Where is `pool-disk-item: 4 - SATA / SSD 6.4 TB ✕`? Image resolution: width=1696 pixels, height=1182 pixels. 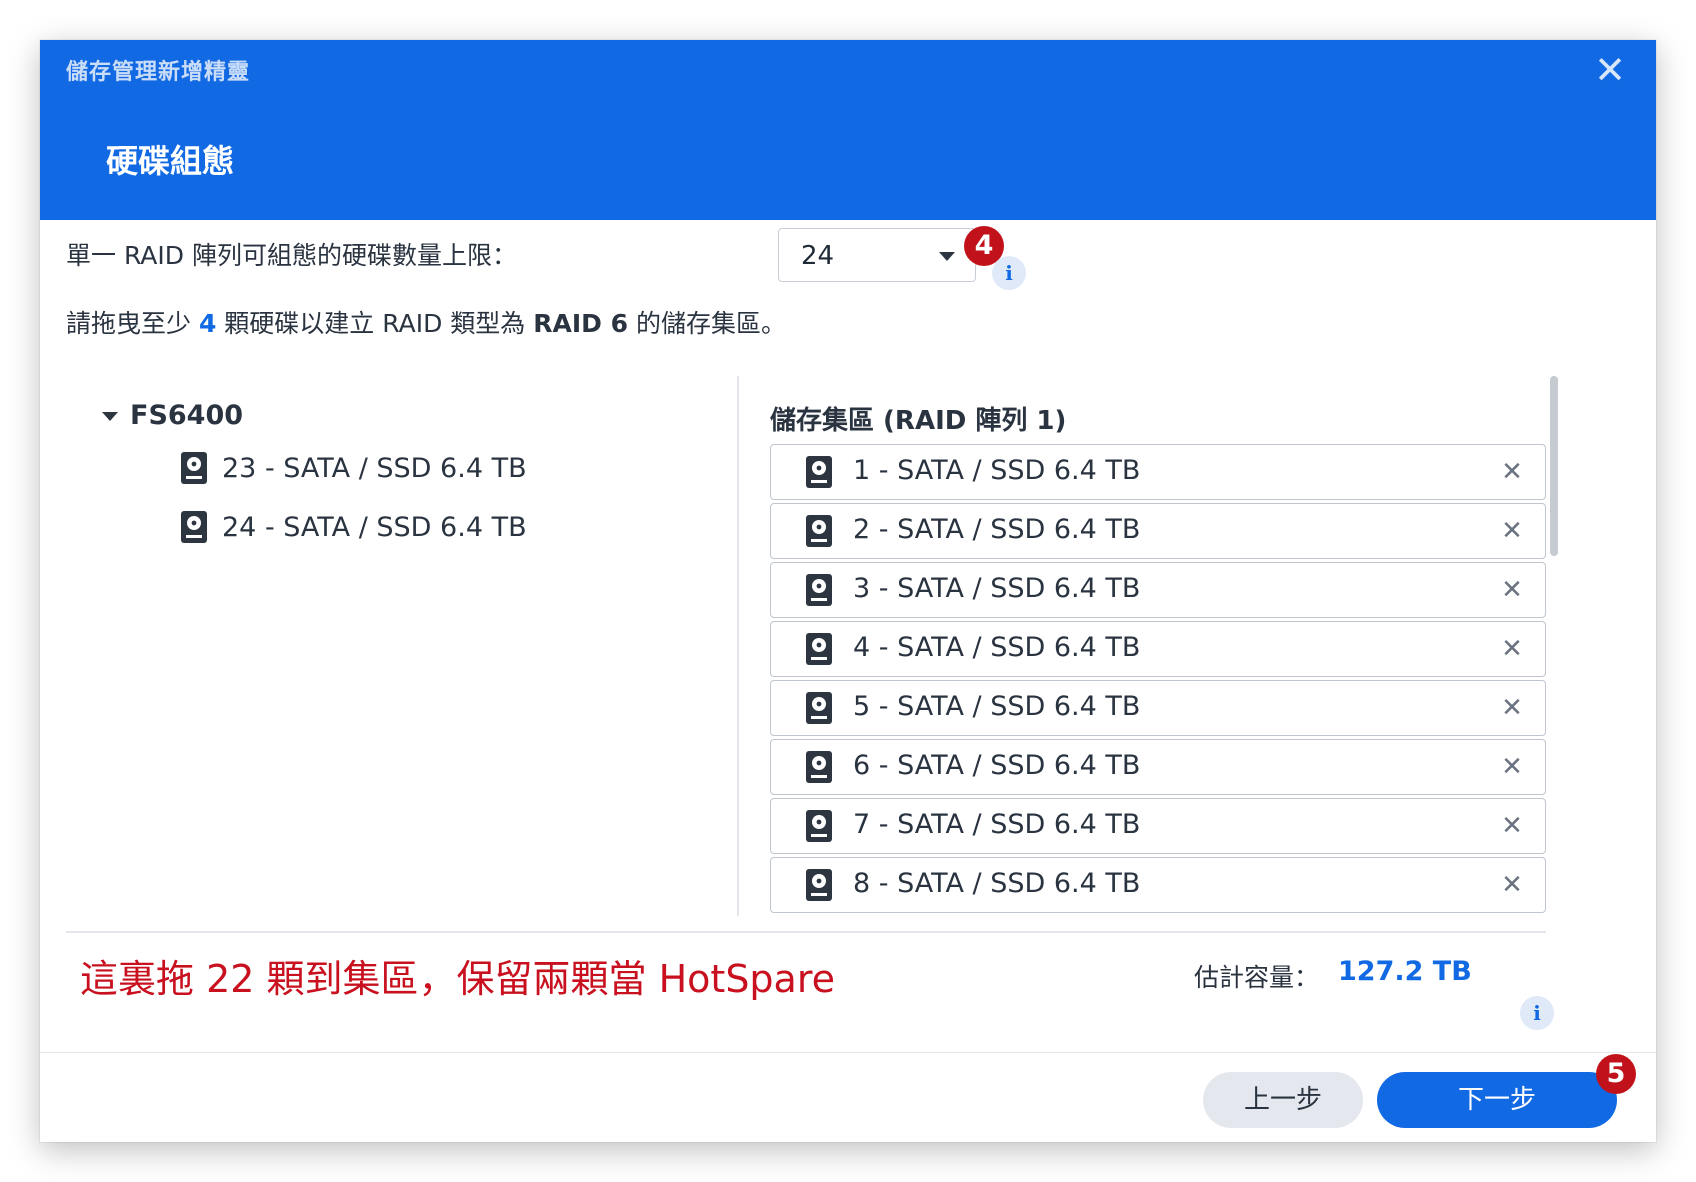 pool-disk-item: 4 - SATA / SSD 6.4 TB ✕ is located at coordinates (1158, 649).